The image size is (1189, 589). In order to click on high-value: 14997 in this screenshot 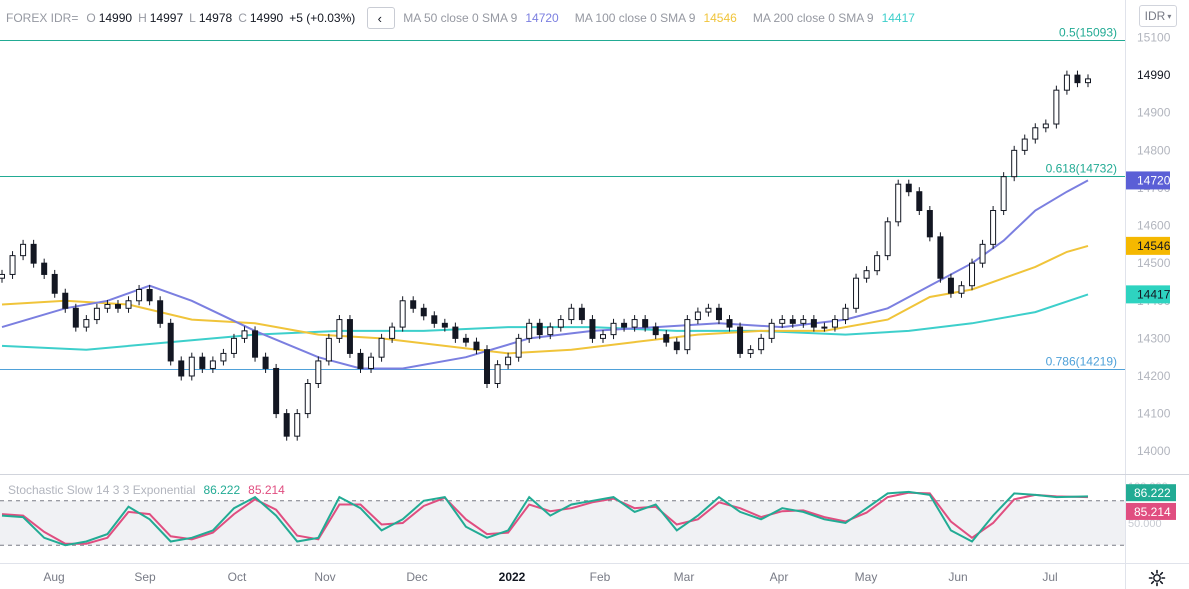, I will do `click(166, 18)`.